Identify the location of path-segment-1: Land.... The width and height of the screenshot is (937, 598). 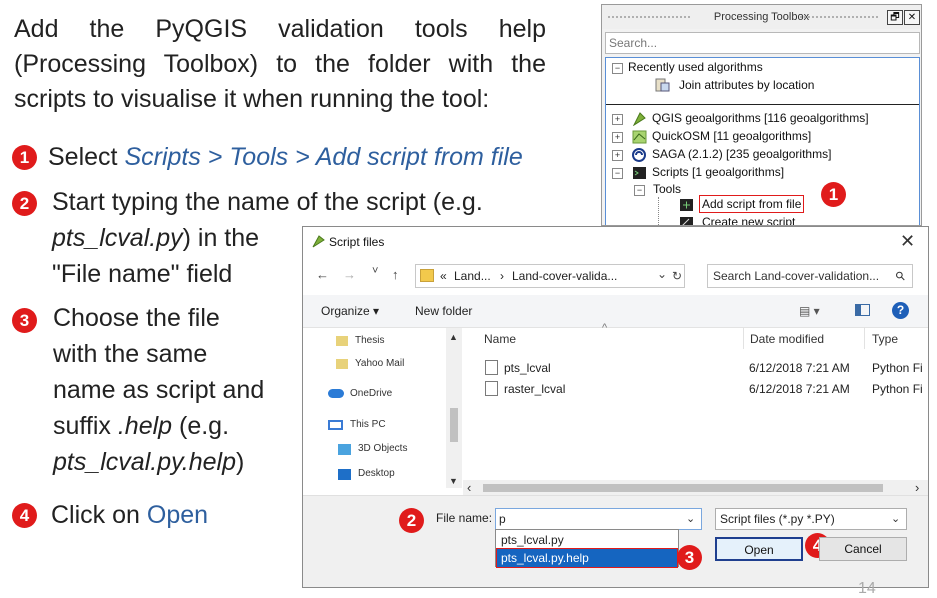
(472, 276).